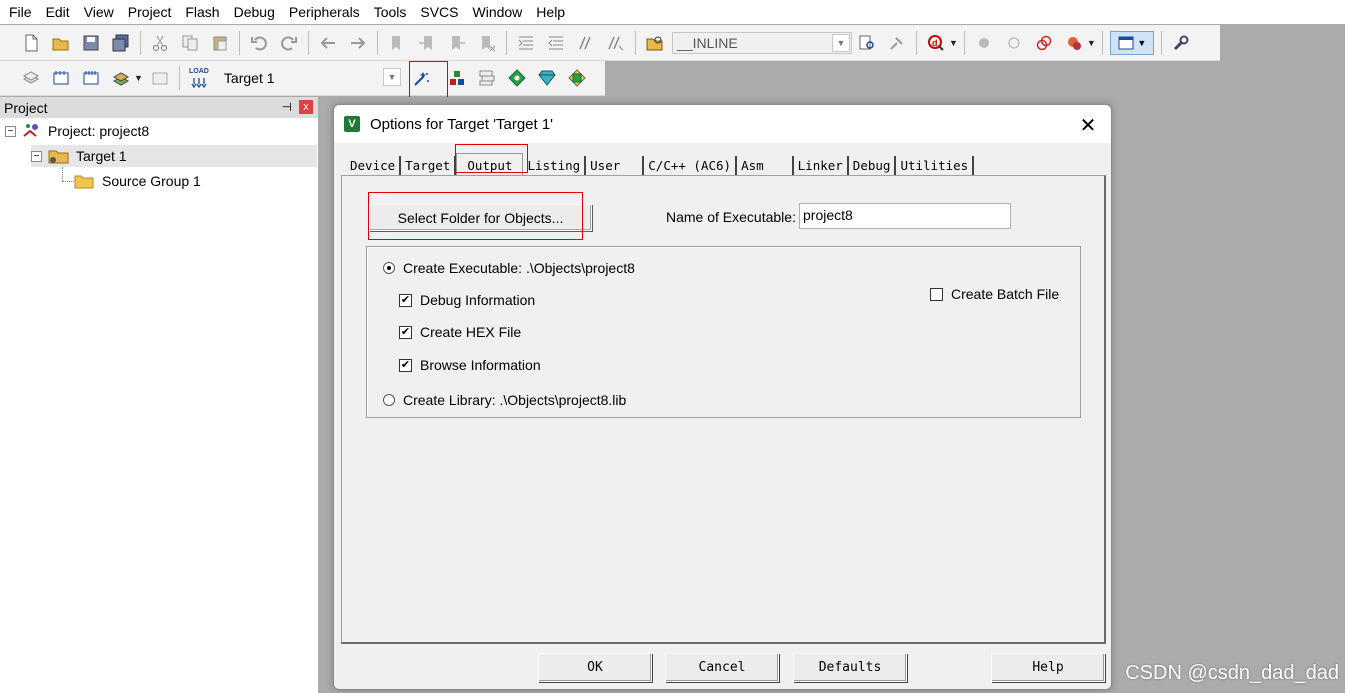  I want to click on cancel-button: Cancel, so click(722, 667).